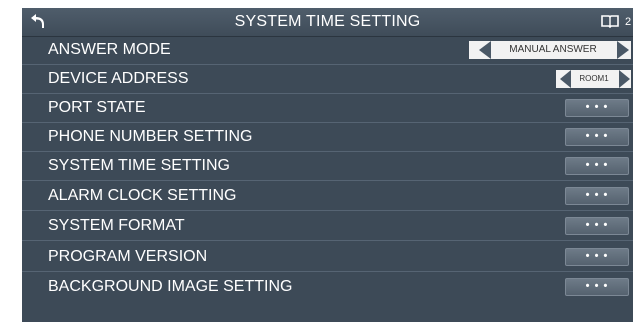 This screenshot has width=633, height=322. Describe the element at coordinates (327, 79) in the screenshot. I see `row-device-address: DEVICE ADDRESS ROOM1` at that location.